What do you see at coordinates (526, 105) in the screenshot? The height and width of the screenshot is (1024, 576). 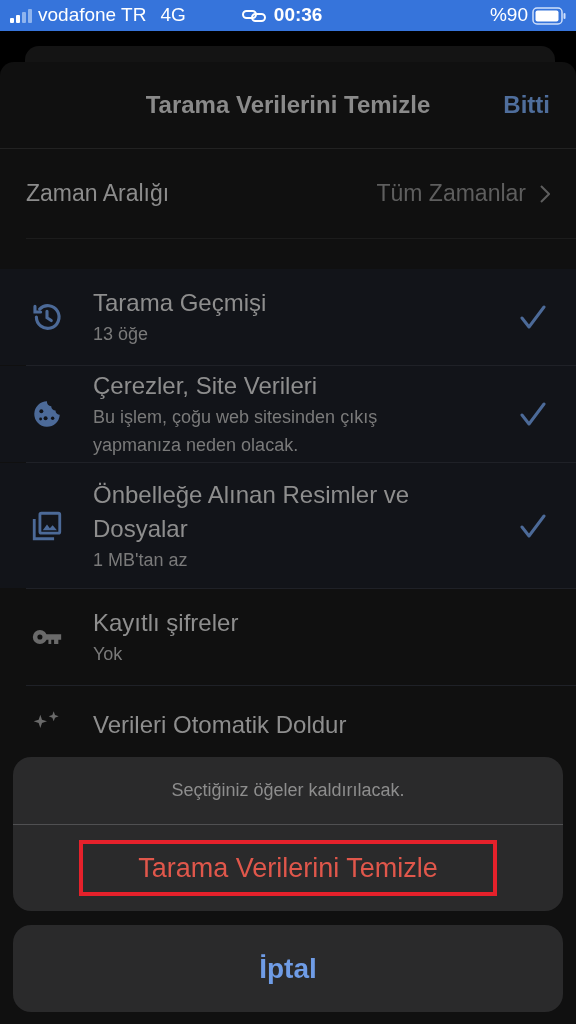 I see `done-button: Bitti` at bounding box center [526, 105].